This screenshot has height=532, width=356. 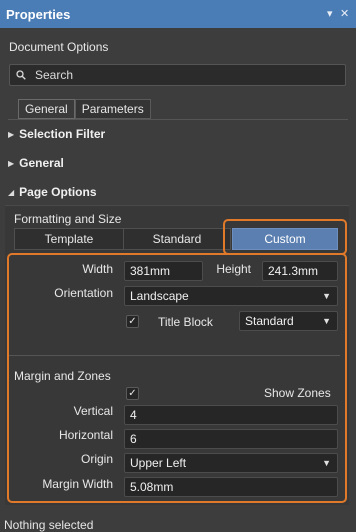 I want to click on width-label: Width, so click(x=97, y=269).